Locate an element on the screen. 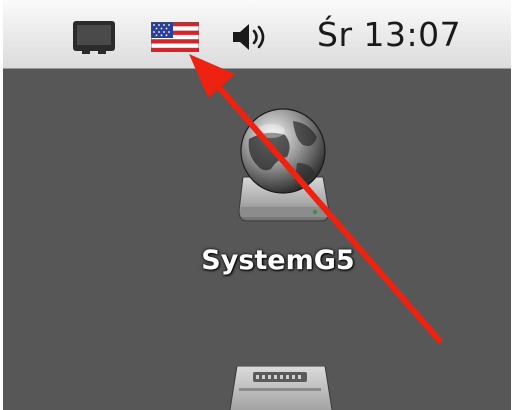 The height and width of the screenshot is (410, 514). systemg5-drive is located at coordinates (282, 166).